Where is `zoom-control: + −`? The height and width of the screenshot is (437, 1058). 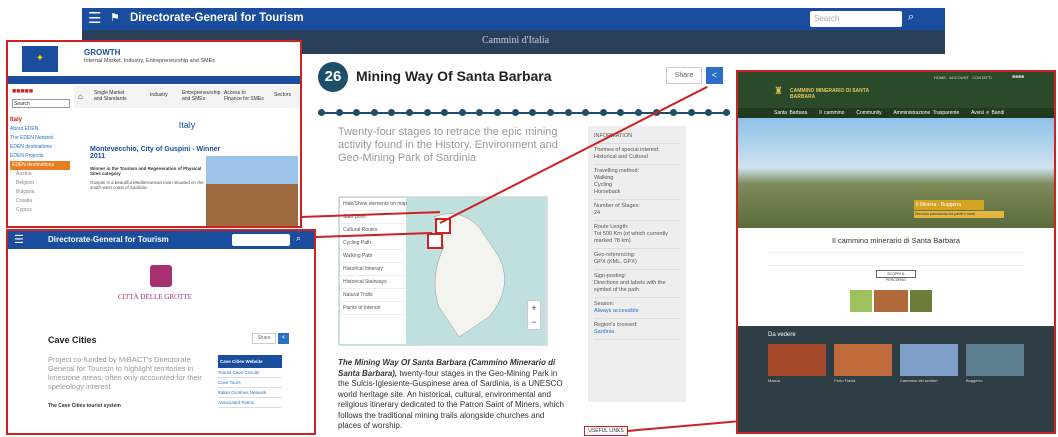
zoom-control: + − is located at coordinates (534, 315).